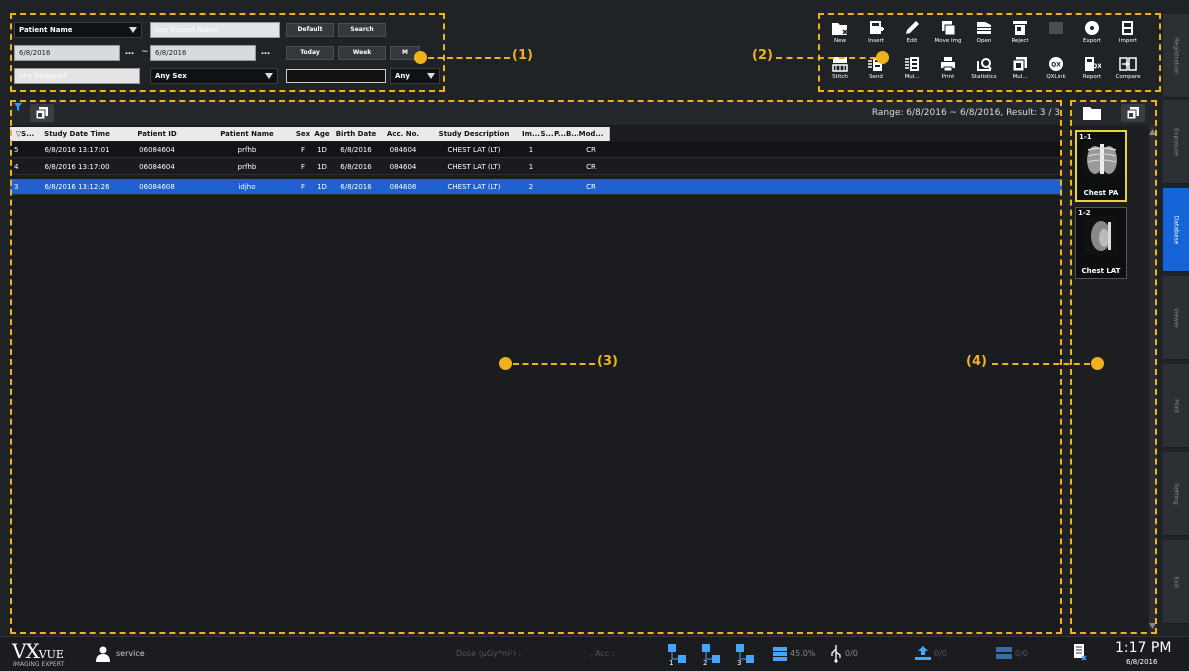 The width and height of the screenshot is (1189, 671). I want to click on dose-readout: Dose (μGy*m²) :, so click(489, 653).